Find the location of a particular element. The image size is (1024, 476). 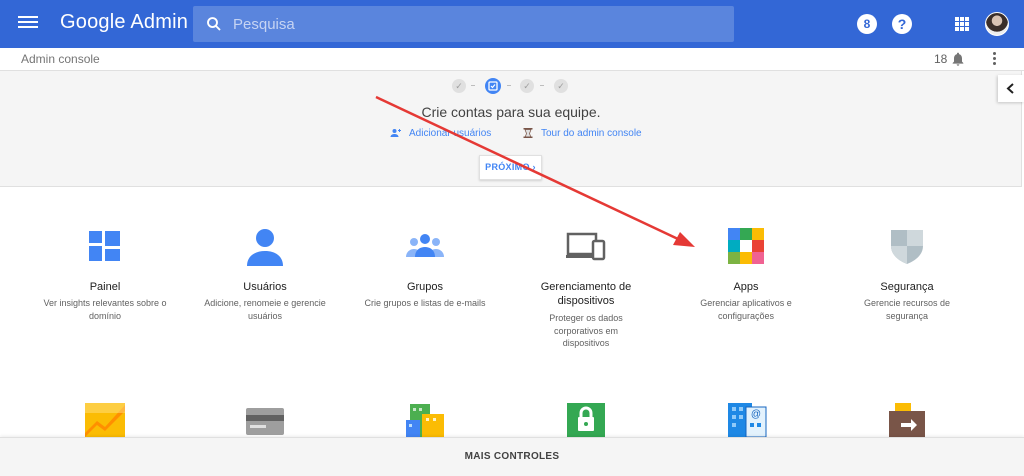

tile-title: Apps is located at coordinates (746, 287).